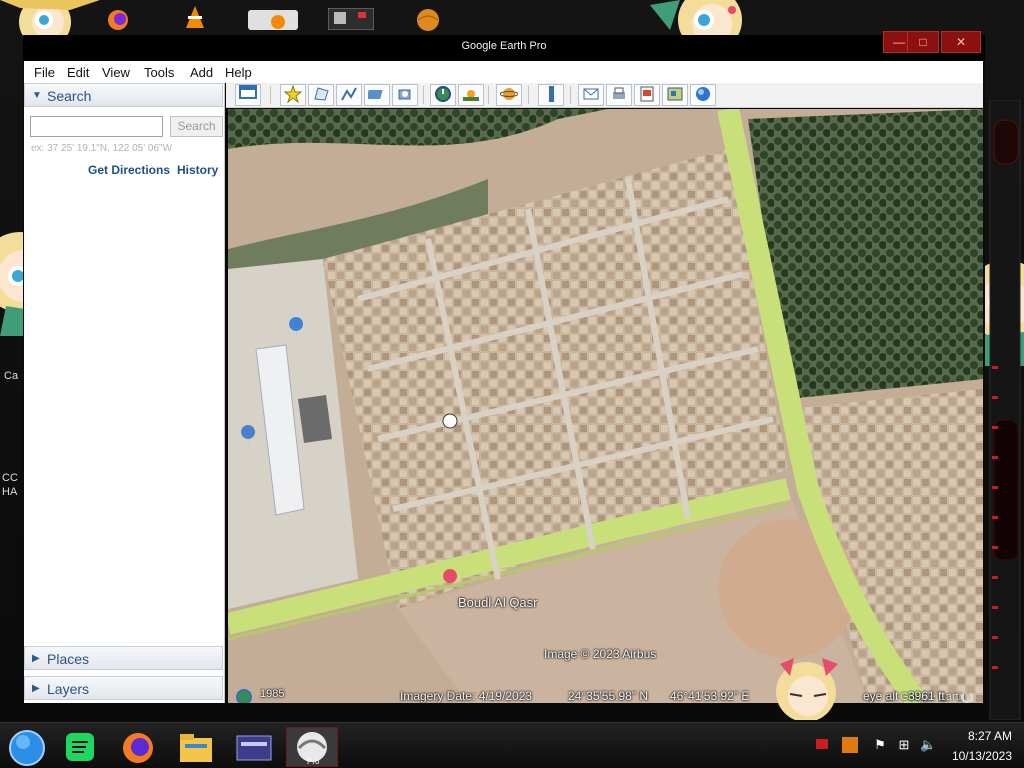 Image resolution: width=1024 pixels, height=768 pixels. Describe the element at coordinates (248, 95) in the screenshot. I see `sidebar-toggle-icon` at that location.